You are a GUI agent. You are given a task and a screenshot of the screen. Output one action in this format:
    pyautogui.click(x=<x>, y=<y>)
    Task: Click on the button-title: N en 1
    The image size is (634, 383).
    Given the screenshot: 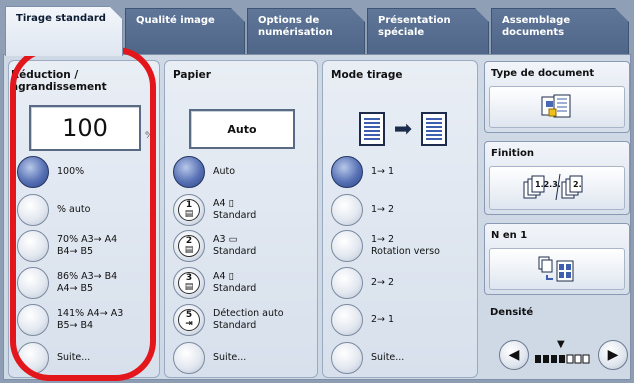 What is the action you would take?
    pyautogui.click(x=509, y=235)
    